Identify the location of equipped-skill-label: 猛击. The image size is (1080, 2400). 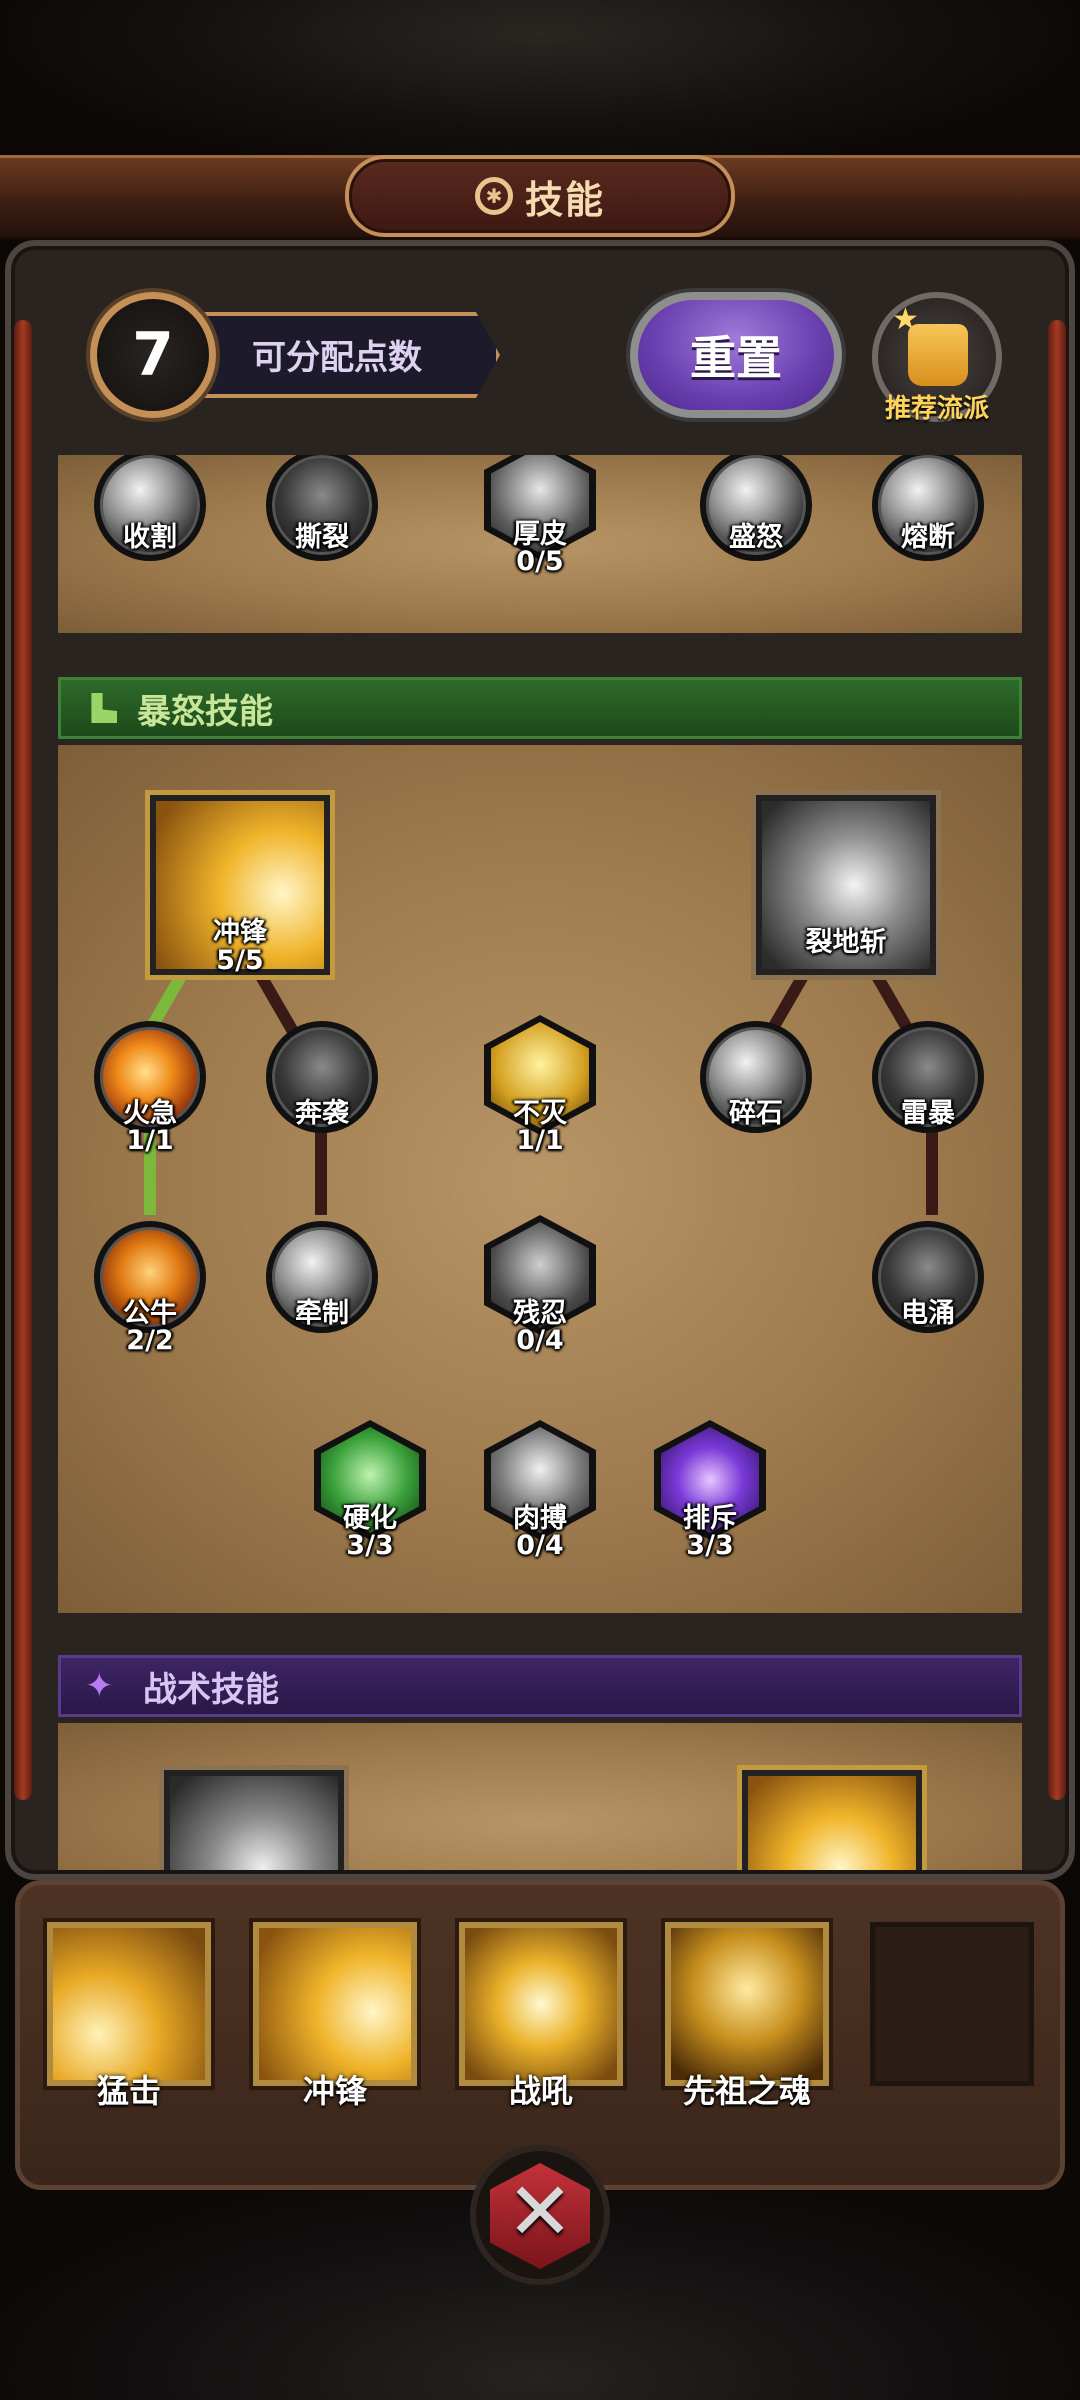
(128, 2091).